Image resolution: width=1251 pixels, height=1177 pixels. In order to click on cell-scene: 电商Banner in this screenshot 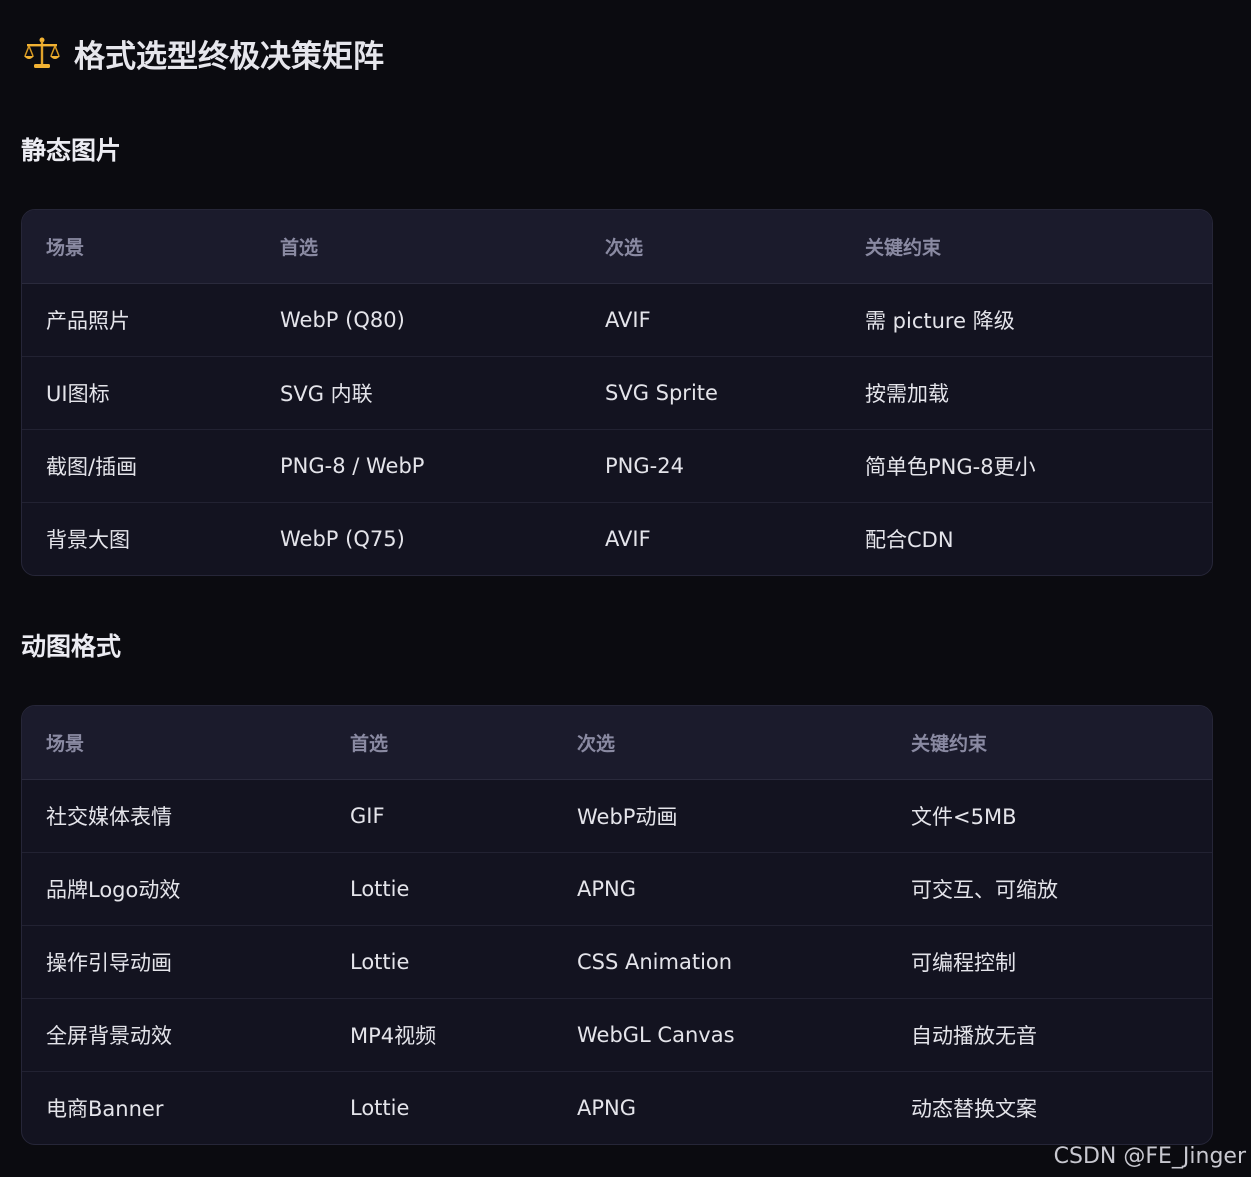, I will do `click(105, 1108)`.